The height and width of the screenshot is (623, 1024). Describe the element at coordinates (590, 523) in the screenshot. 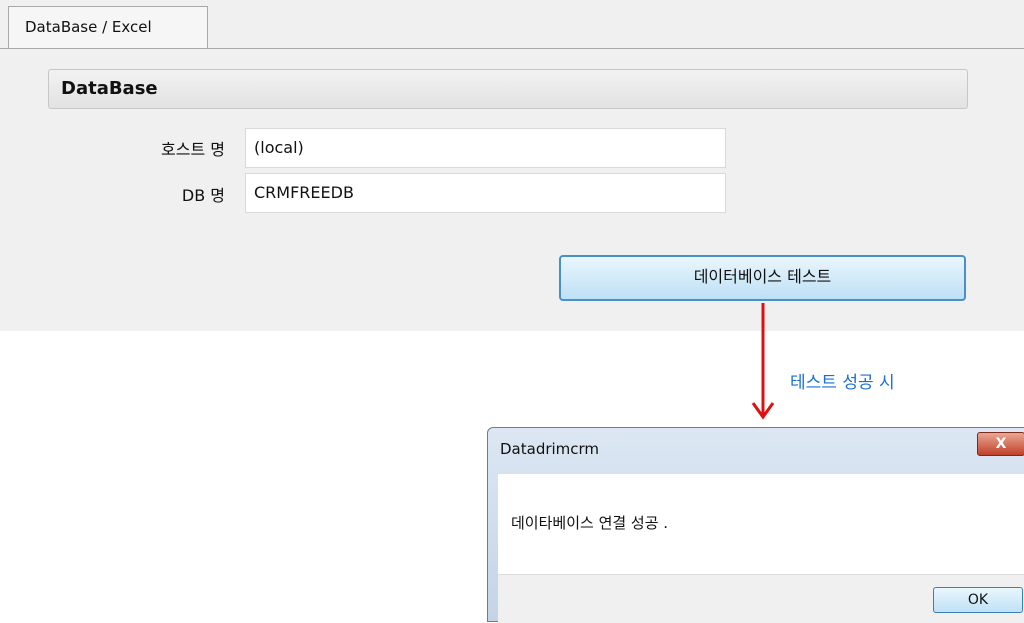

I see `dialog-message: 데이타베이스 연결 성공 .` at that location.